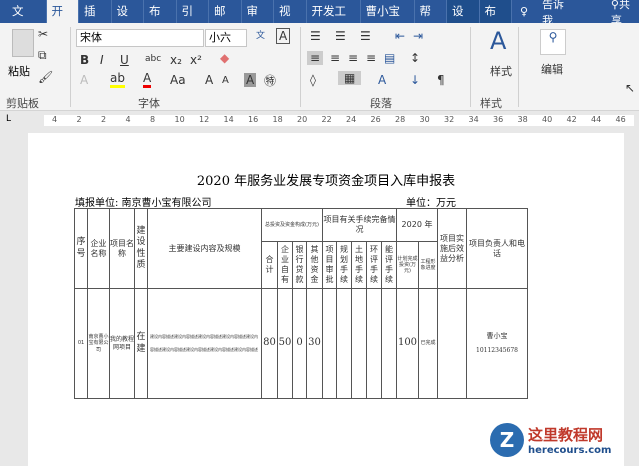 The image size is (639, 466). I want to click on header-env: 环评手续, so click(374, 265).